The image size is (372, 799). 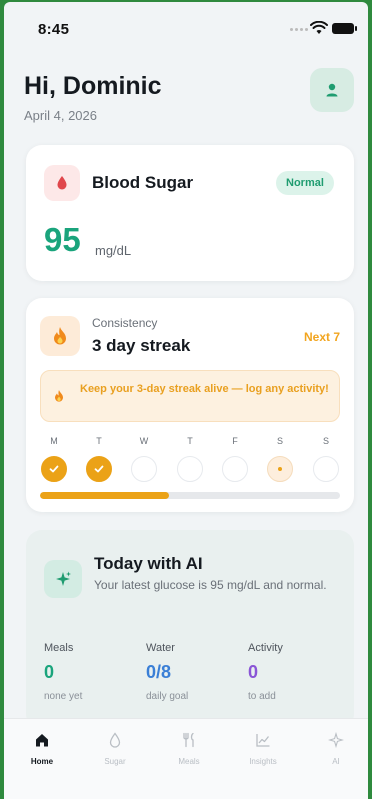 I want to click on day-status-today, so click(x=280, y=469).